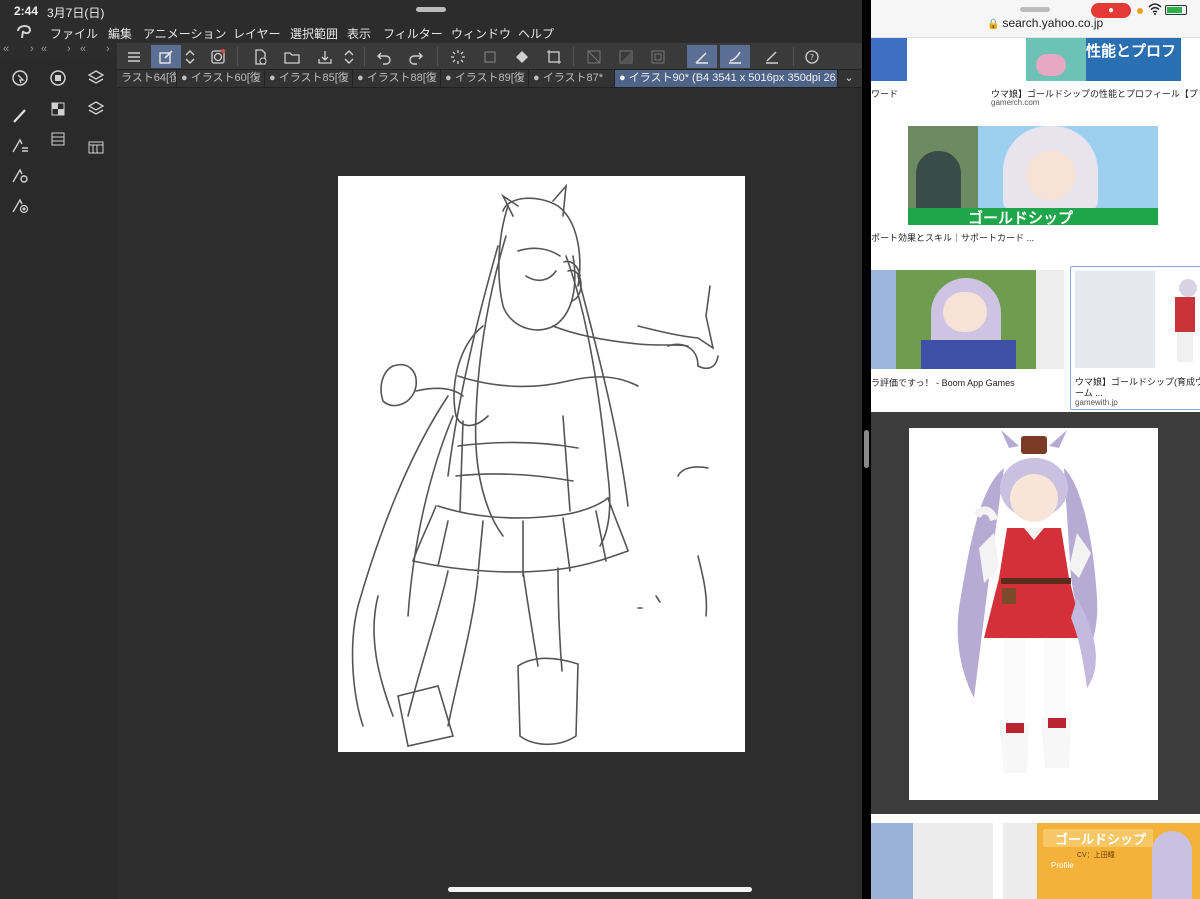 The width and height of the screenshot is (1200, 899). What do you see at coordinates (1135, 338) in the screenshot?
I see `selected-result-card: ウマ娘】ゴールドシップ(育成ウマ ーム ... gamewith.jp` at bounding box center [1135, 338].